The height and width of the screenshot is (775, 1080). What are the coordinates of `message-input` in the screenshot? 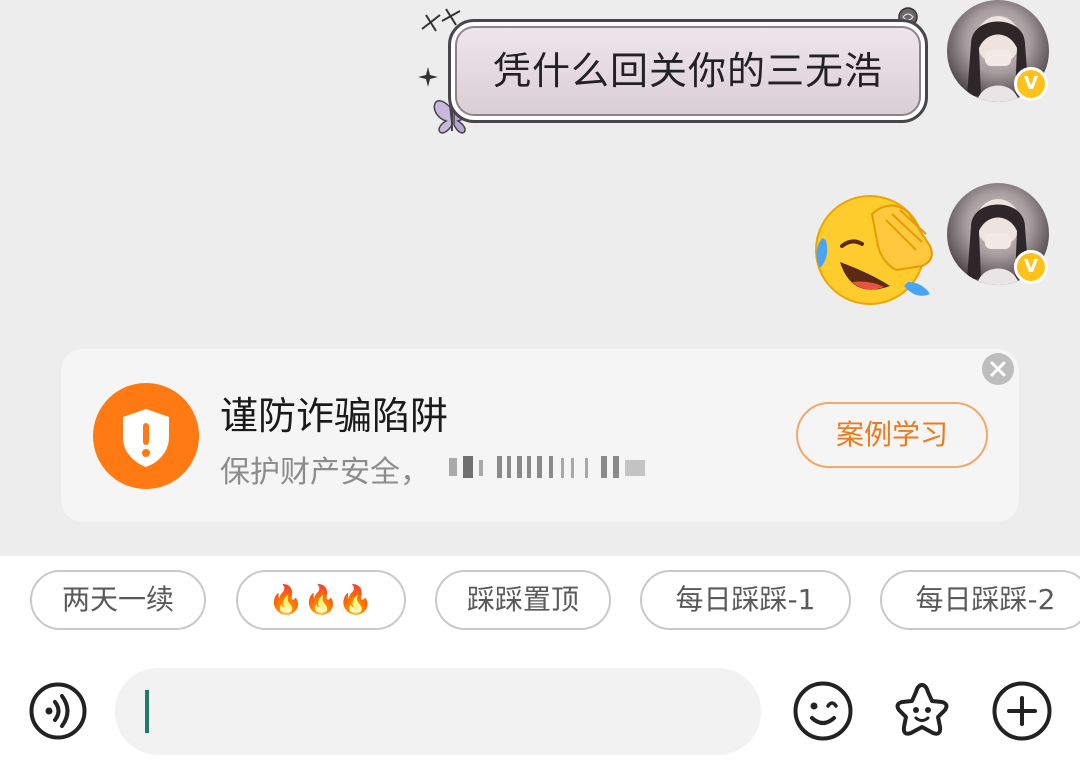 It's located at (438, 711).